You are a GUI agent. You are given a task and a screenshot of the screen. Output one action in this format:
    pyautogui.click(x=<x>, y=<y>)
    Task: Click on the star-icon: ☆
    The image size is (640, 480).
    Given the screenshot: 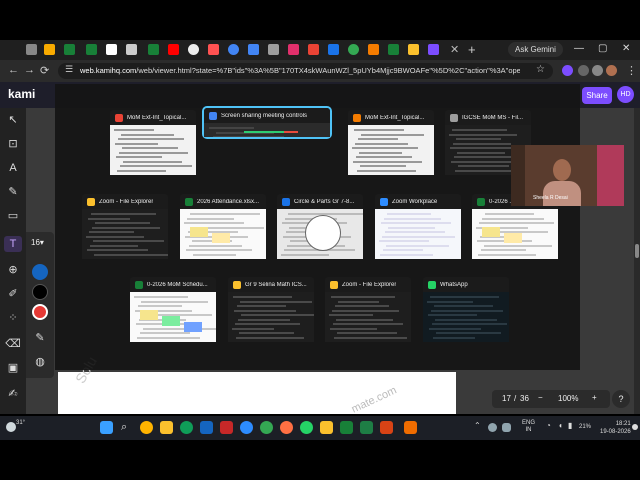 What is the action you would take?
    pyautogui.click(x=540, y=69)
    